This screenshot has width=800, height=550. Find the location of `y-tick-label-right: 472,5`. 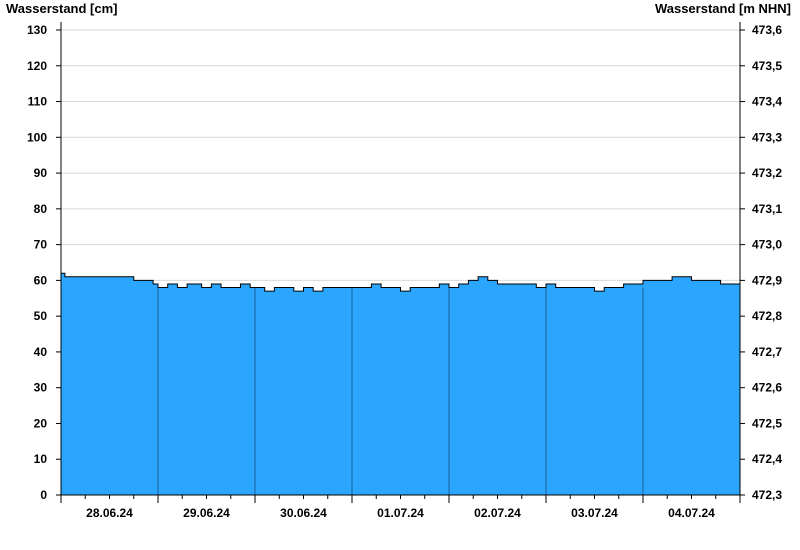

y-tick-label-right: 472,5 is located at coordinates (767, 423).